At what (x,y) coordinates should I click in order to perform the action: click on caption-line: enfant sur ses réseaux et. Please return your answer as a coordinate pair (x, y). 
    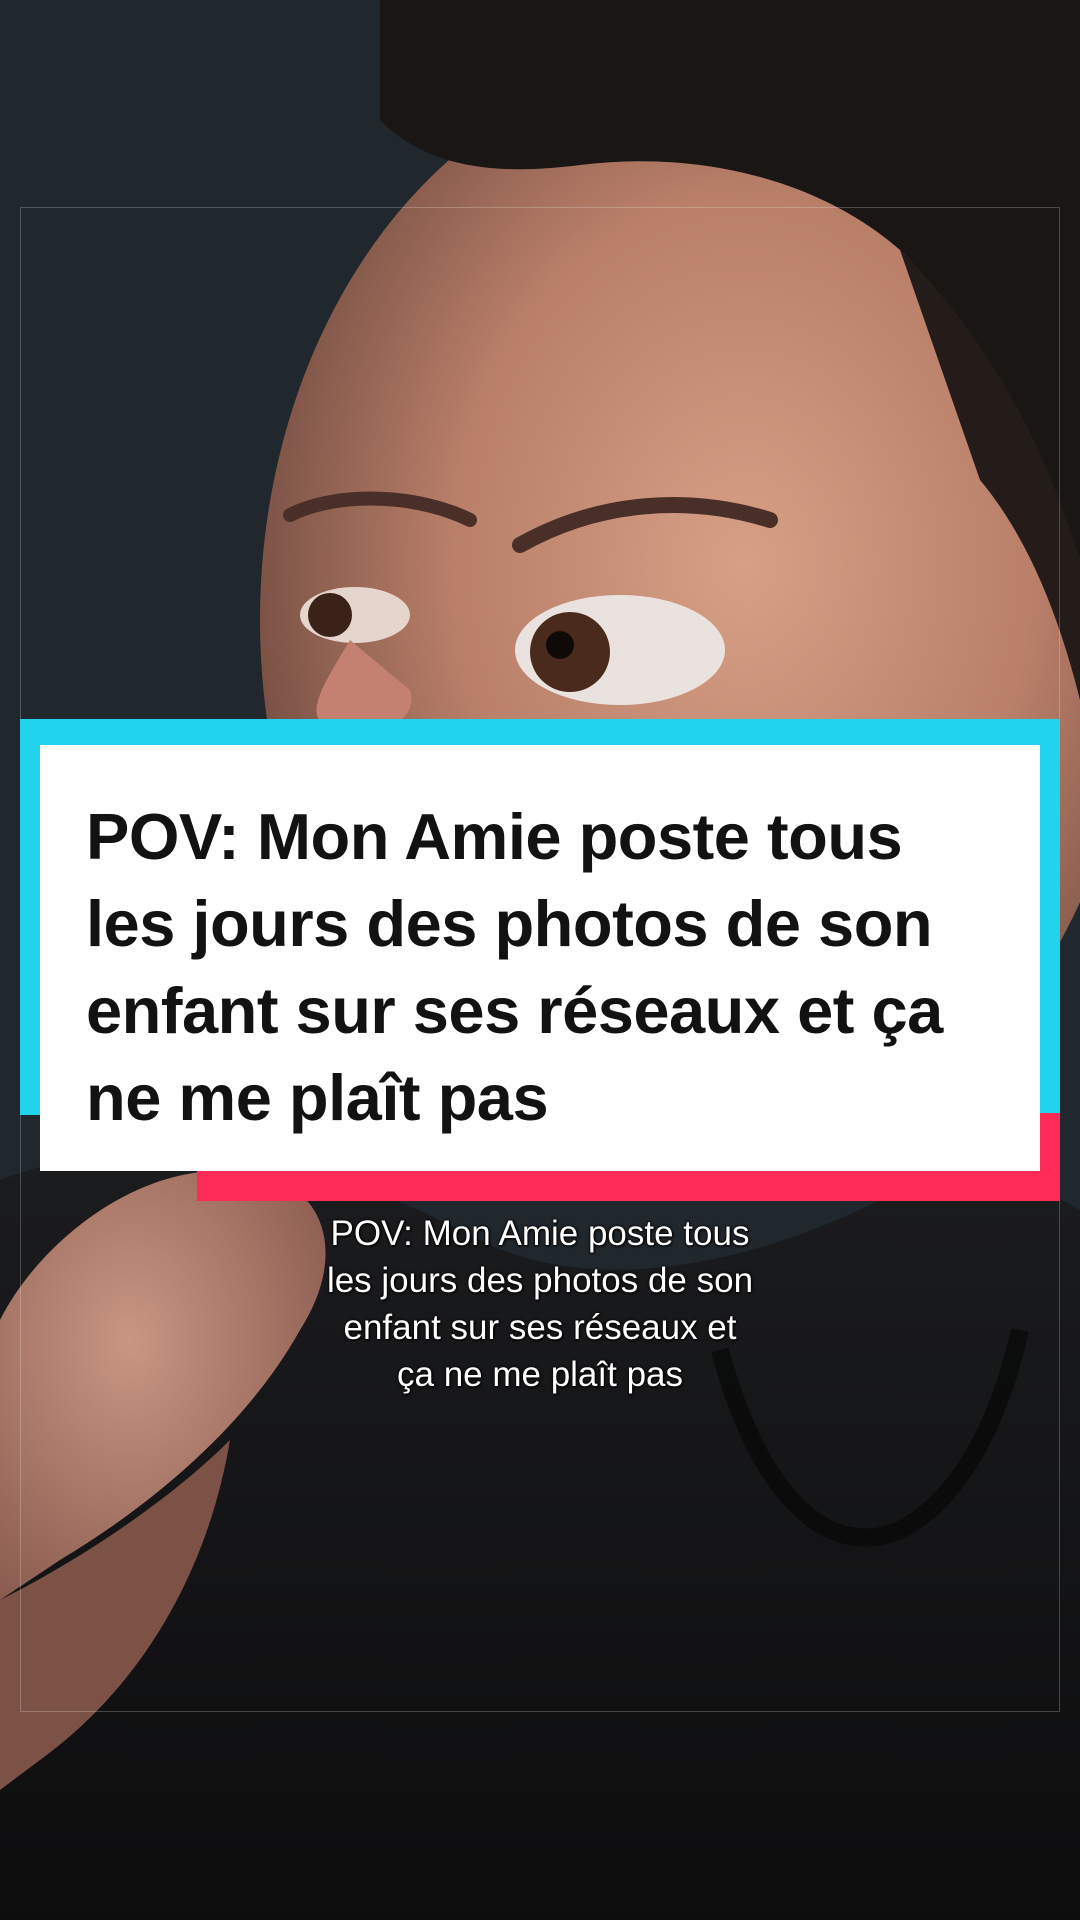
    Looking at the image, I should click on (540, 1327).